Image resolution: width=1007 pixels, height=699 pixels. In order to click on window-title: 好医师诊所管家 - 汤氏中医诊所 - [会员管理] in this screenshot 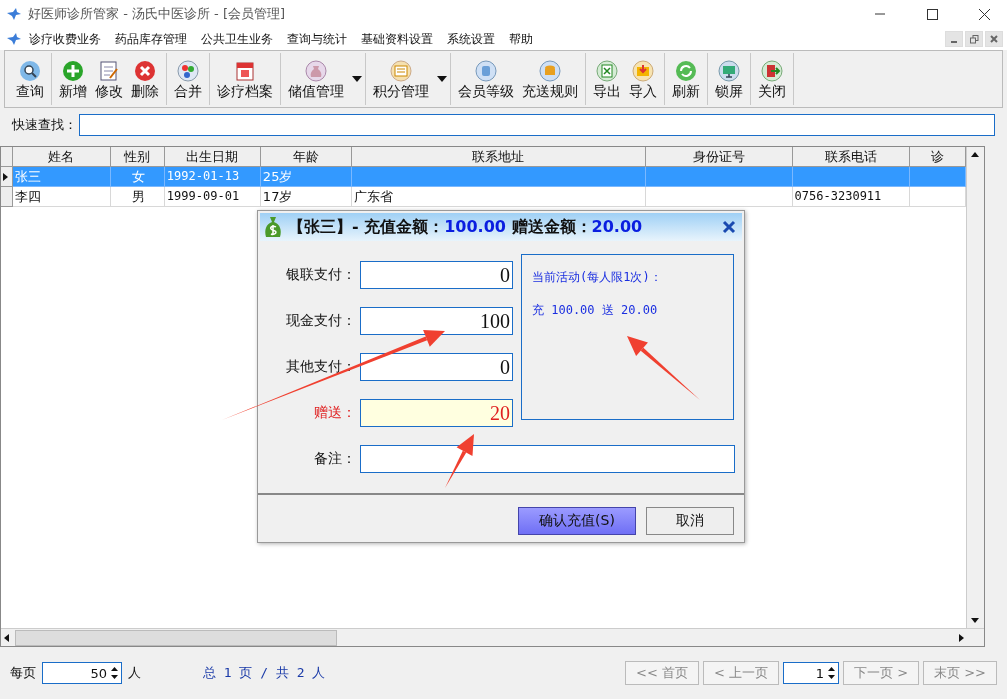, I will do `click(157, 14)`.